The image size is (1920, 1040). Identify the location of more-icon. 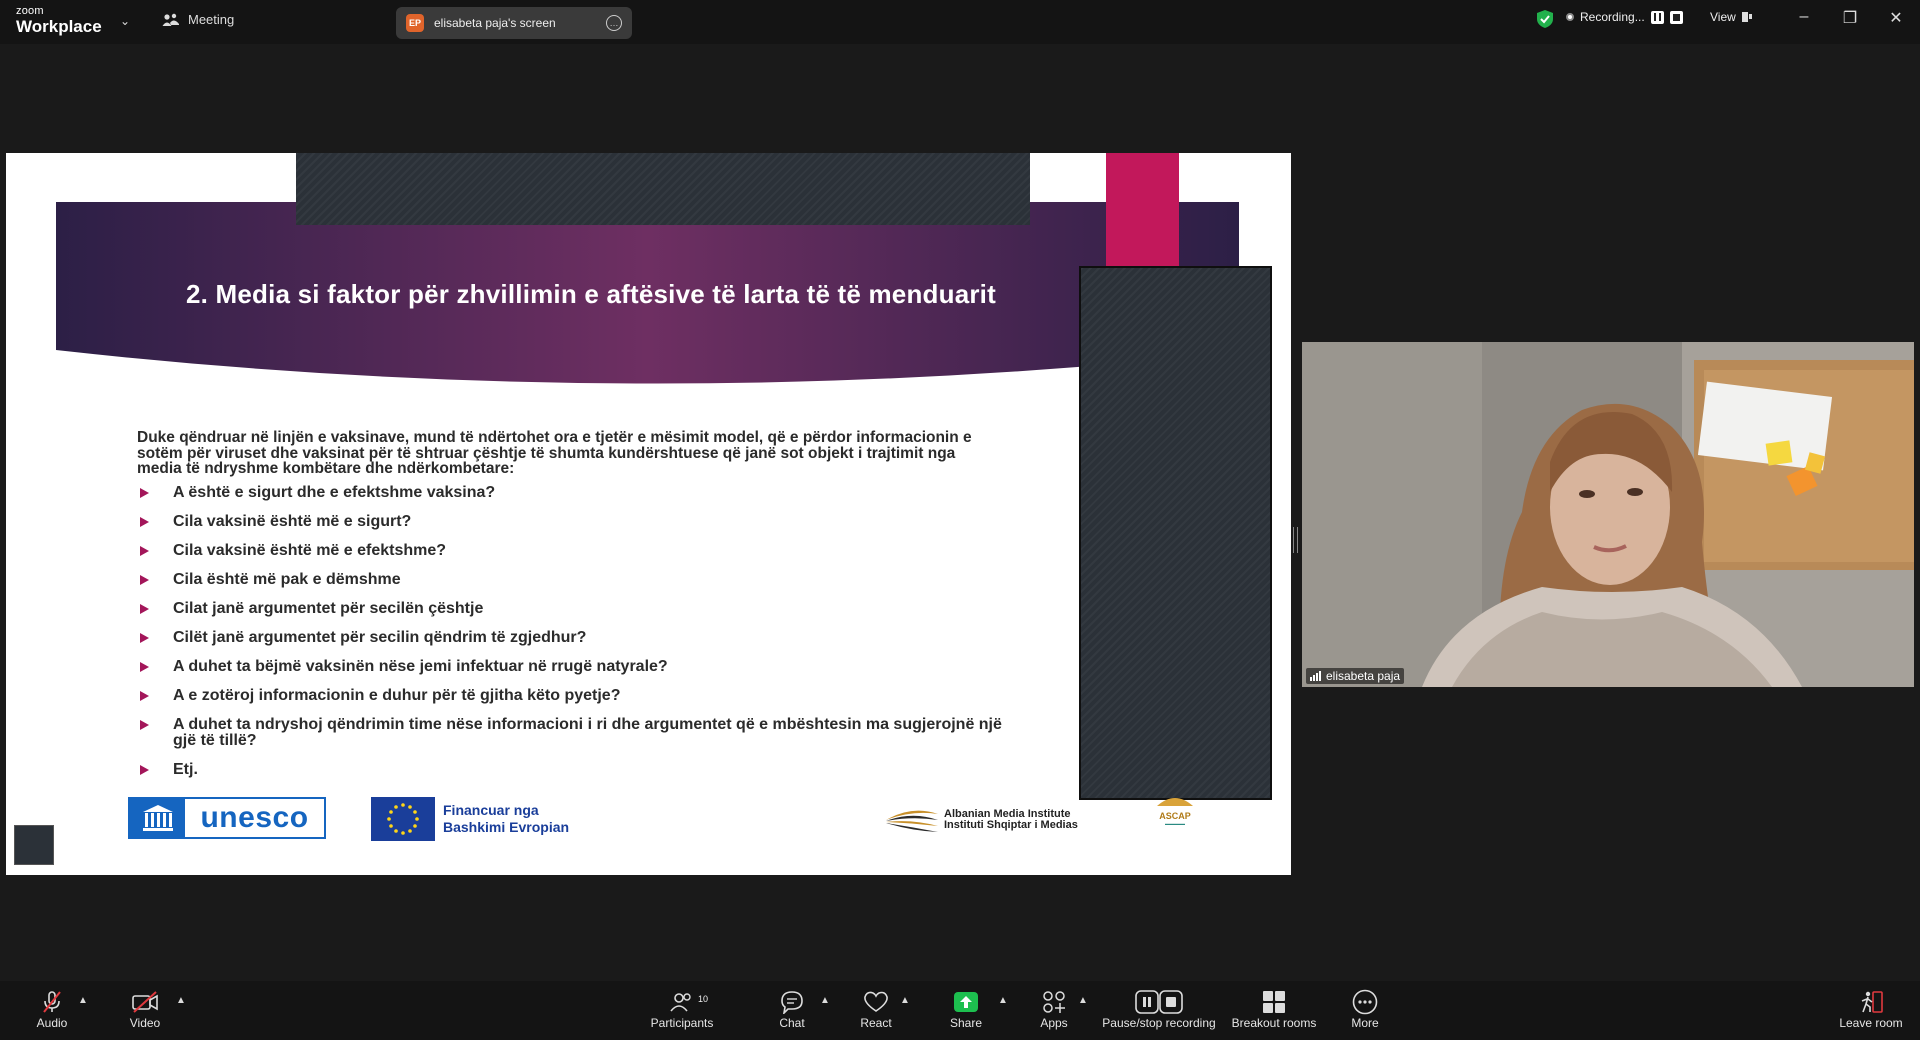
(1365, 1002).